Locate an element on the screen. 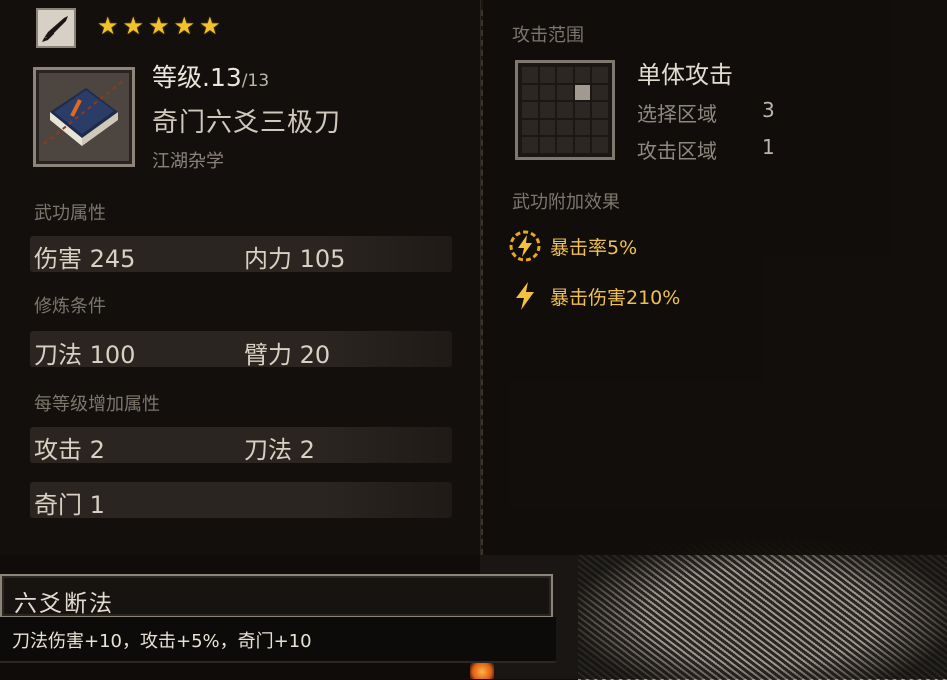 The image size is (947, 680). effect-crit-damage: 暴击伤害210% is located at coordinates (594, 296).